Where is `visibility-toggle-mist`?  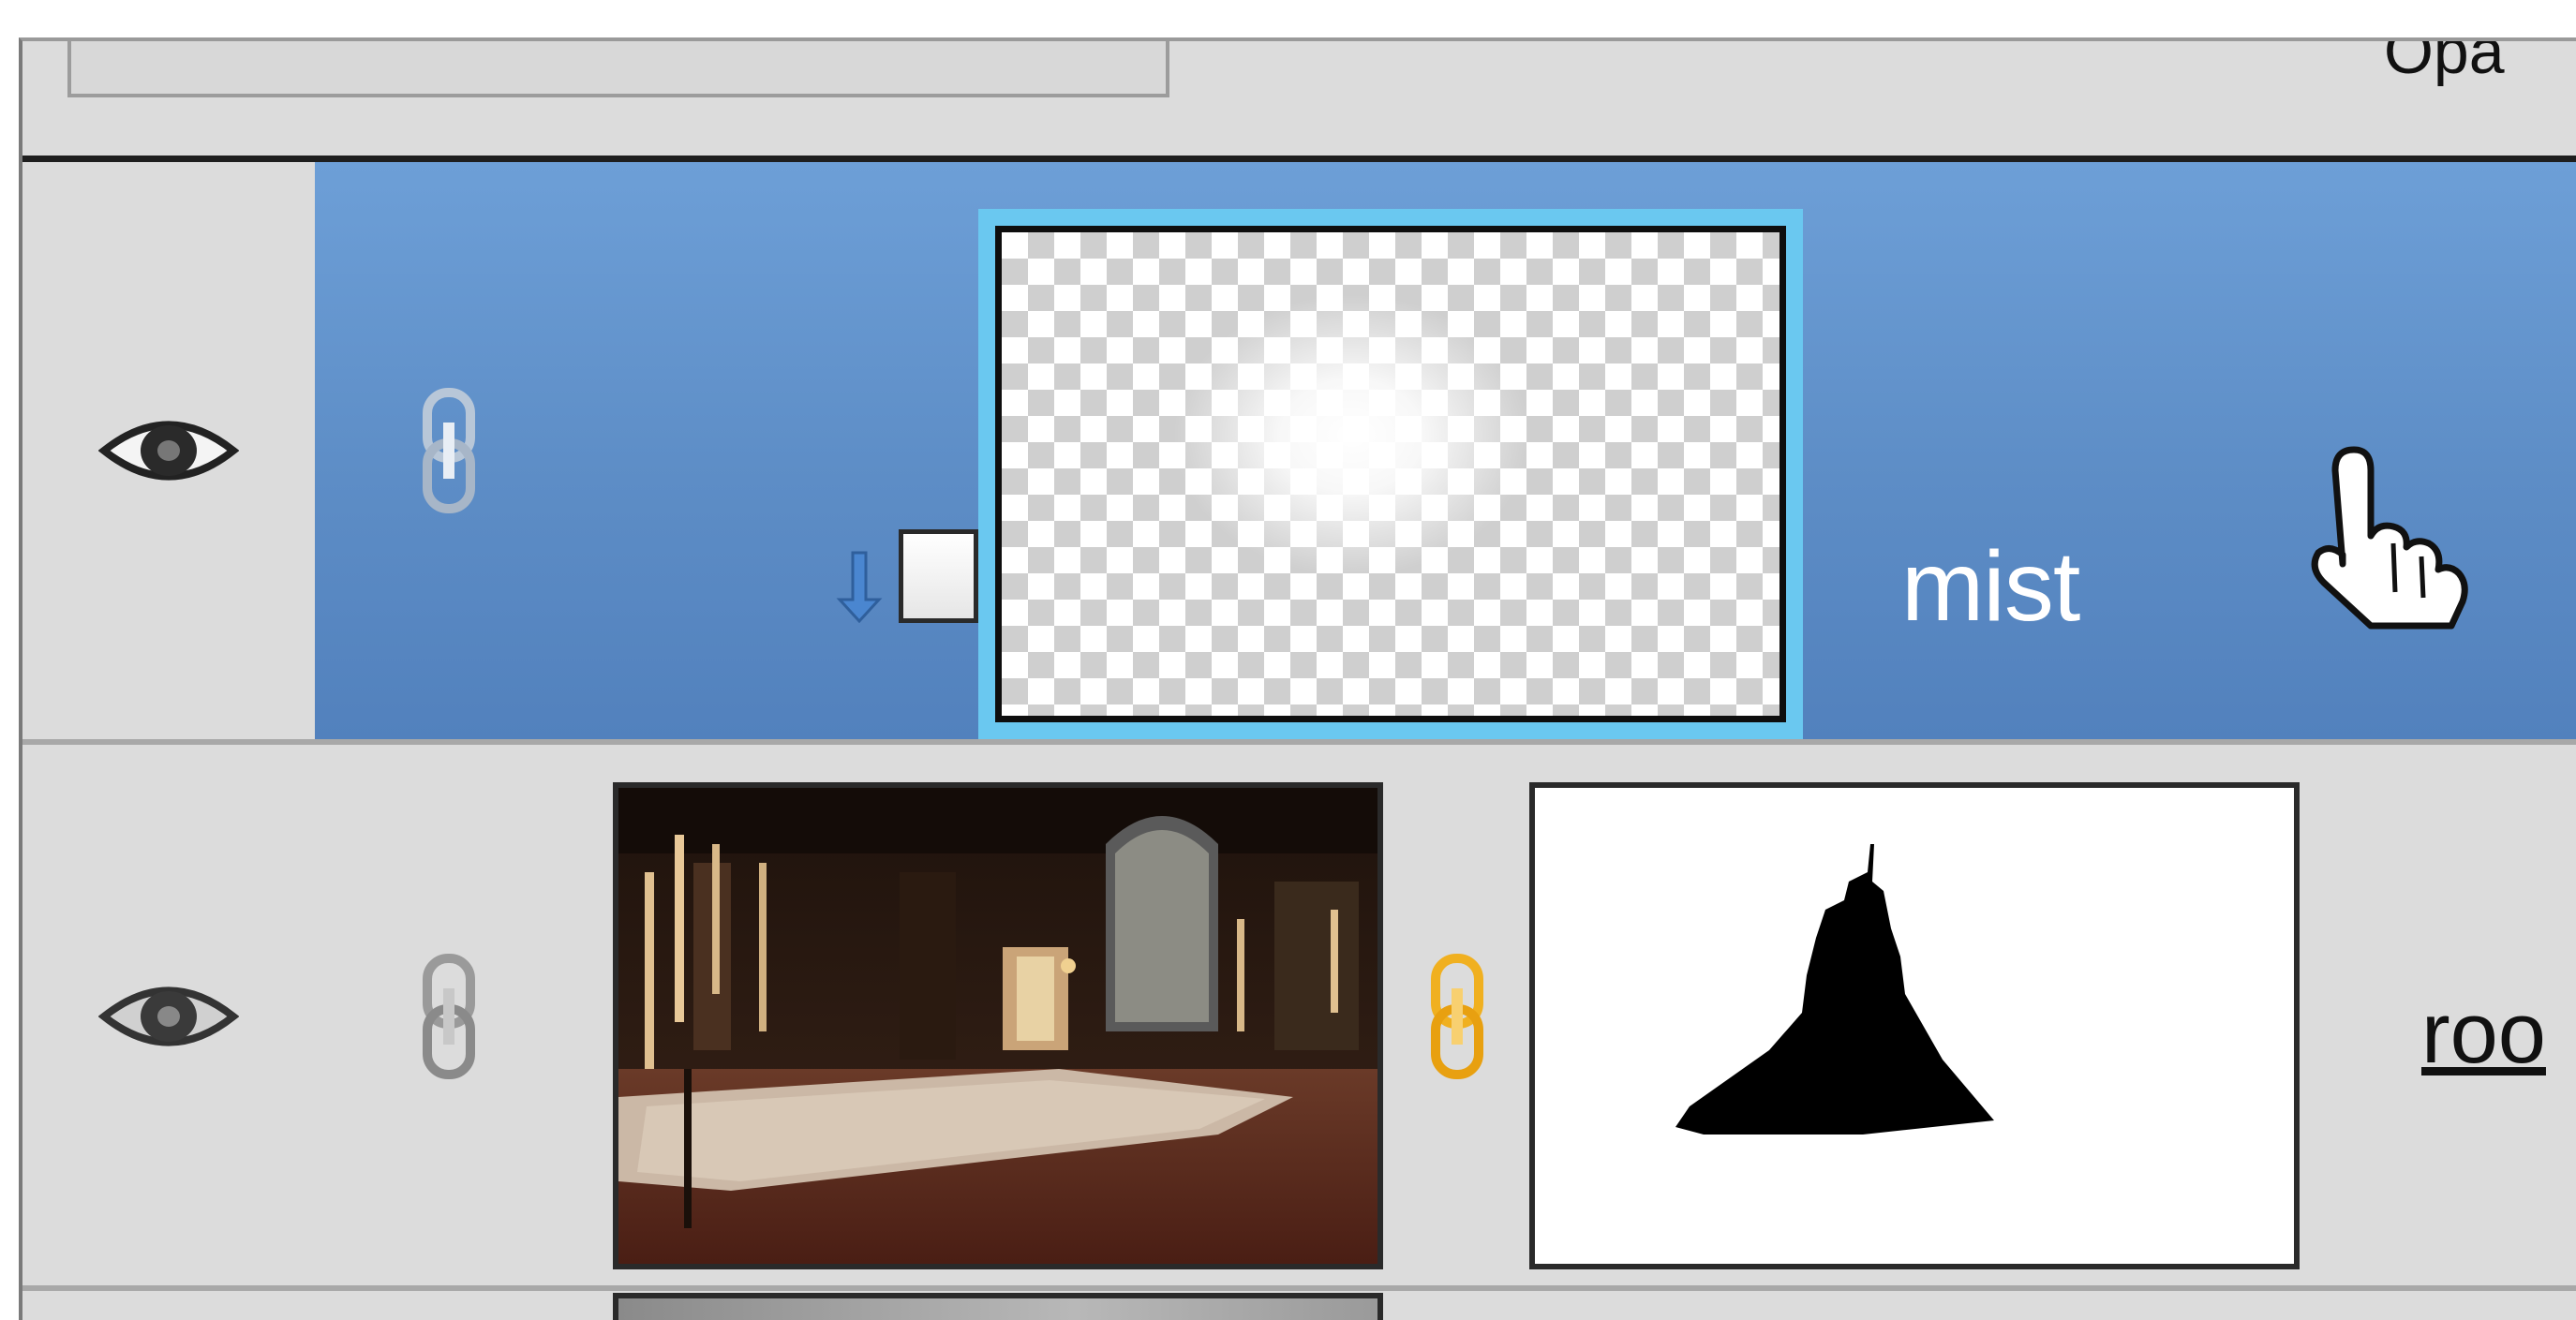 visibility-toggle-mist is located at coordinates (168, 450).